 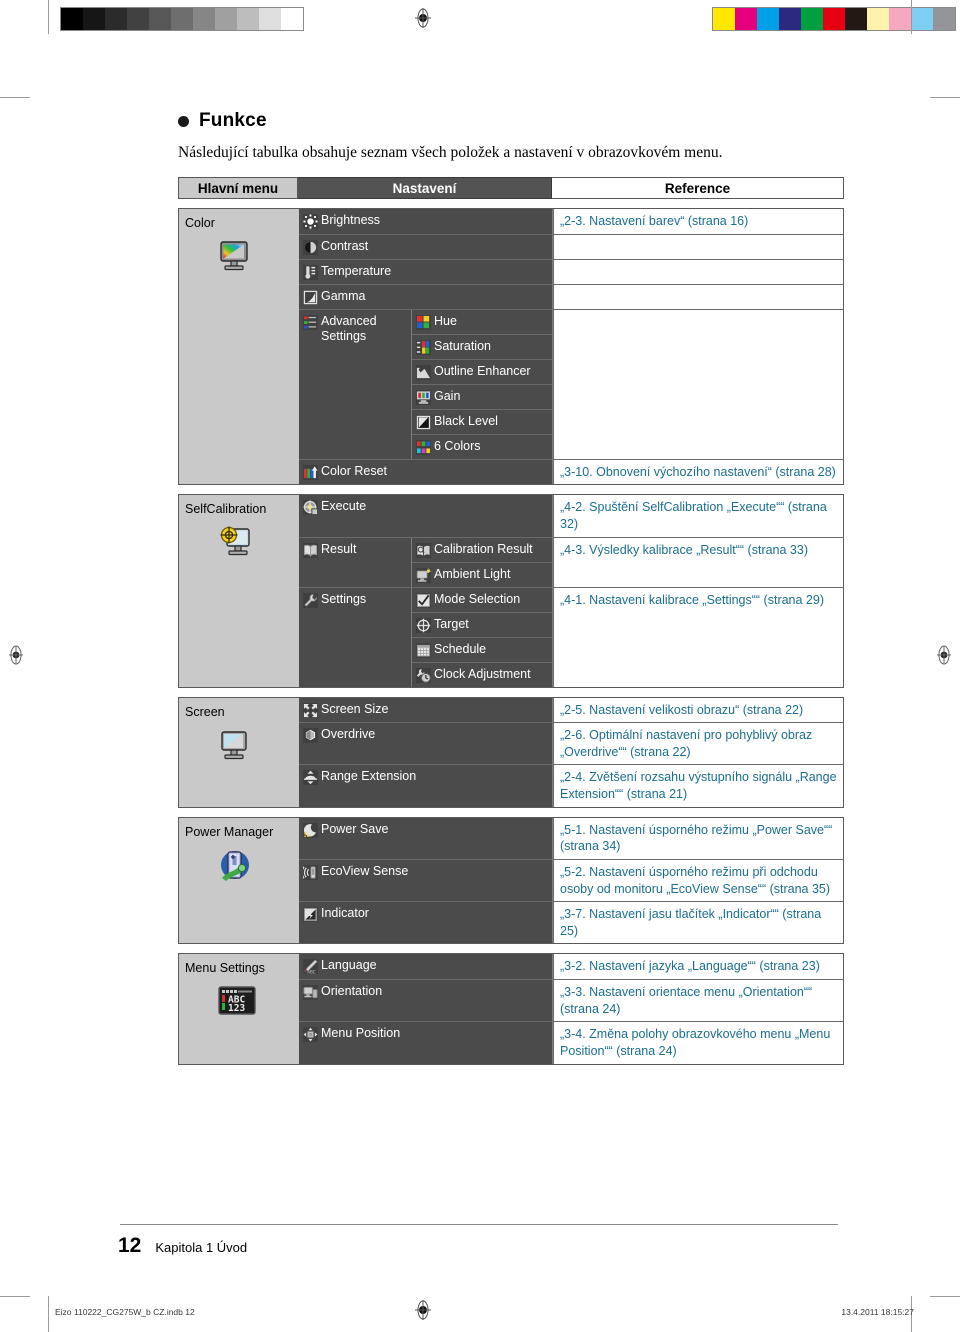 I want to click on sub-setting-row: 6 Colors, so click(x=482, y=446).